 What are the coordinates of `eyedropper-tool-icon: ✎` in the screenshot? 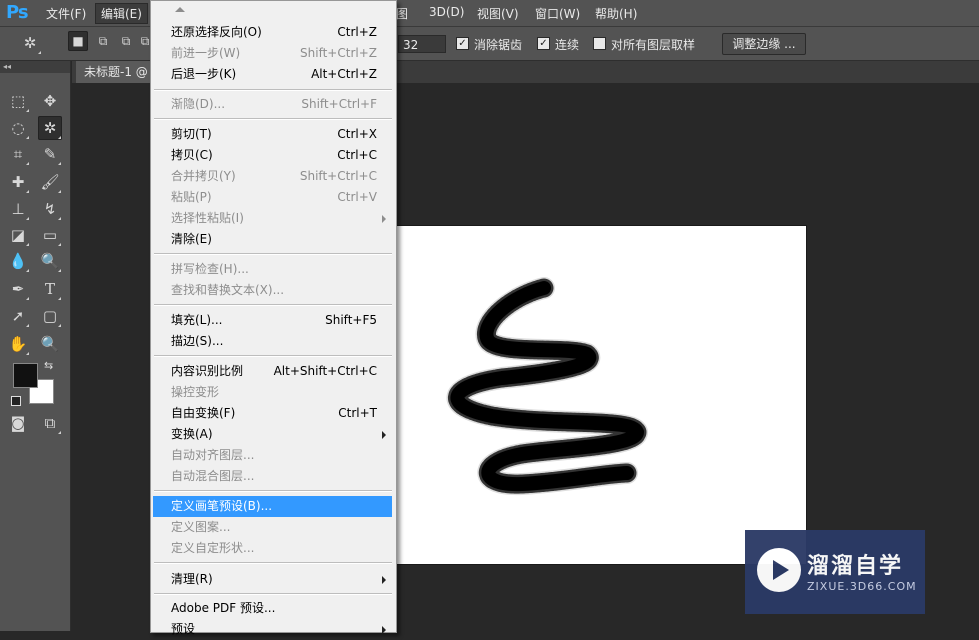 It's located at (50, 154).